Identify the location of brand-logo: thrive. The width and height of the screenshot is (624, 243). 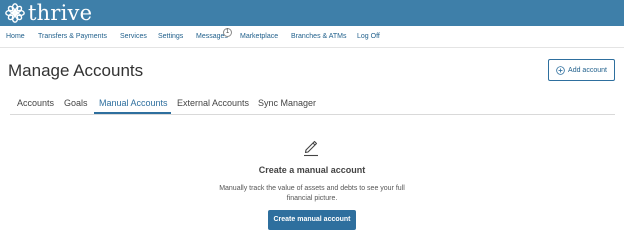
(48, 13).